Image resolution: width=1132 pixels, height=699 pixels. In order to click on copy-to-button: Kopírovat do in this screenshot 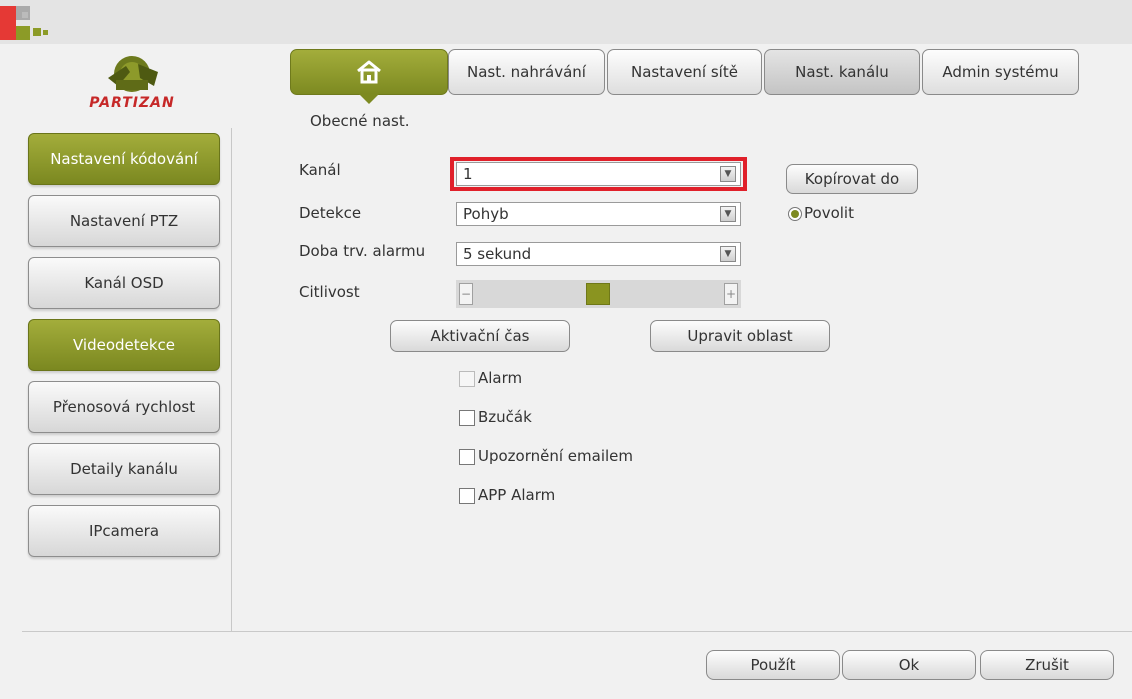, I will do `click(852, 179)`.